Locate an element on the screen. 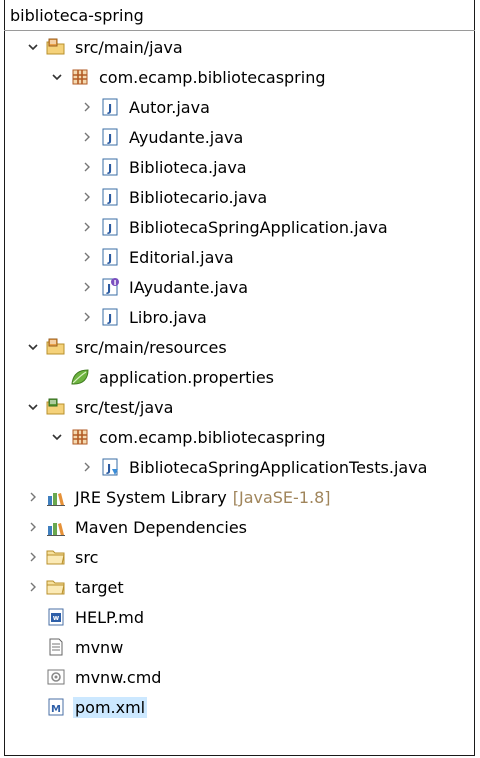 The width and height of the screenshot is (480, 758). tree-item: J Autor.java is located at coordinates (240, 107).